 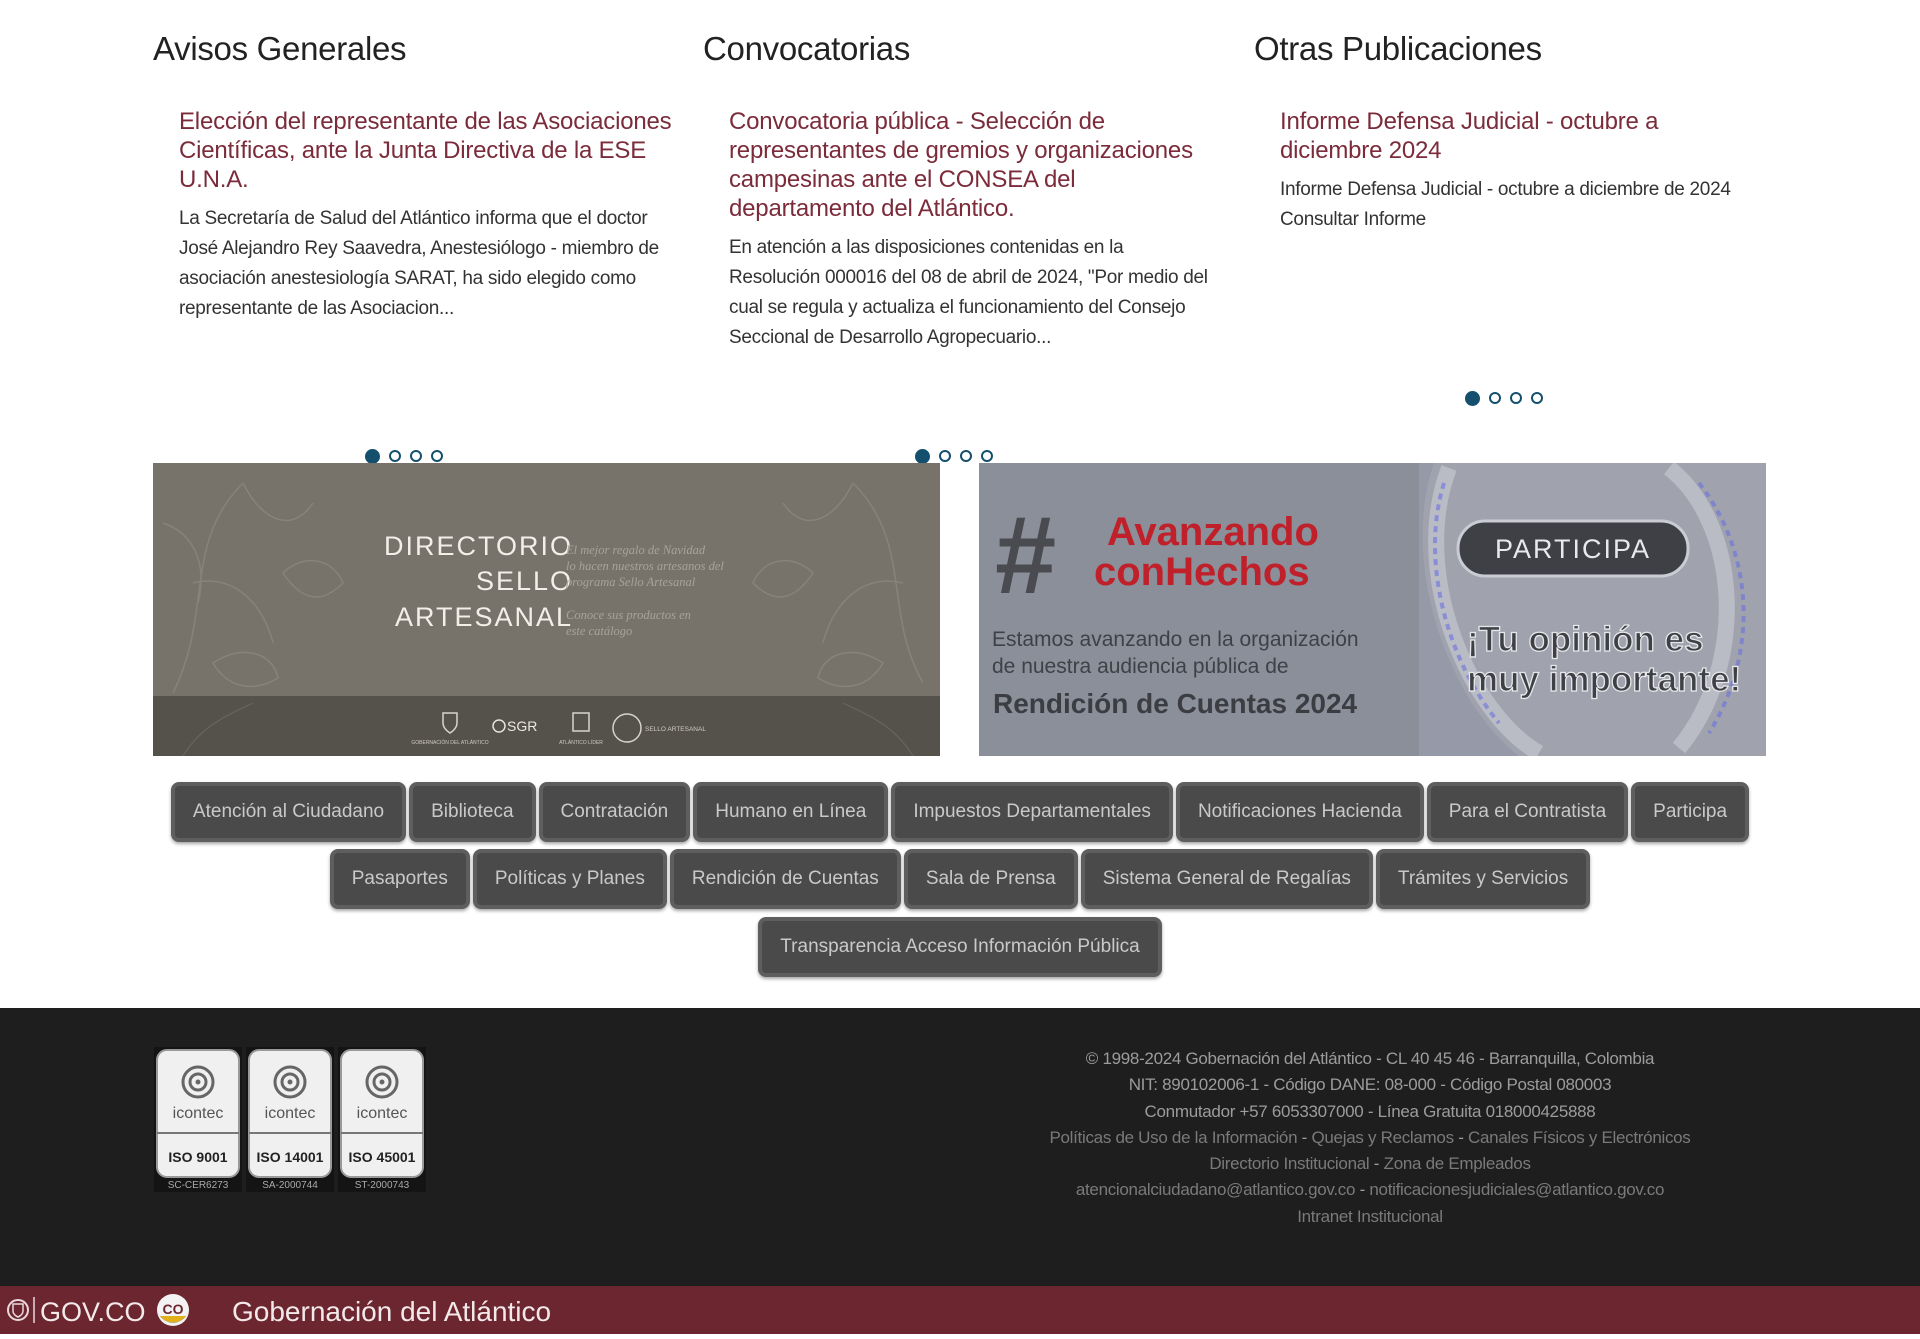 What do you see at coordinates (280, 48) in the screenshot?
I see `section-heading: Avisos Generales` at bounding box center [280, 48].